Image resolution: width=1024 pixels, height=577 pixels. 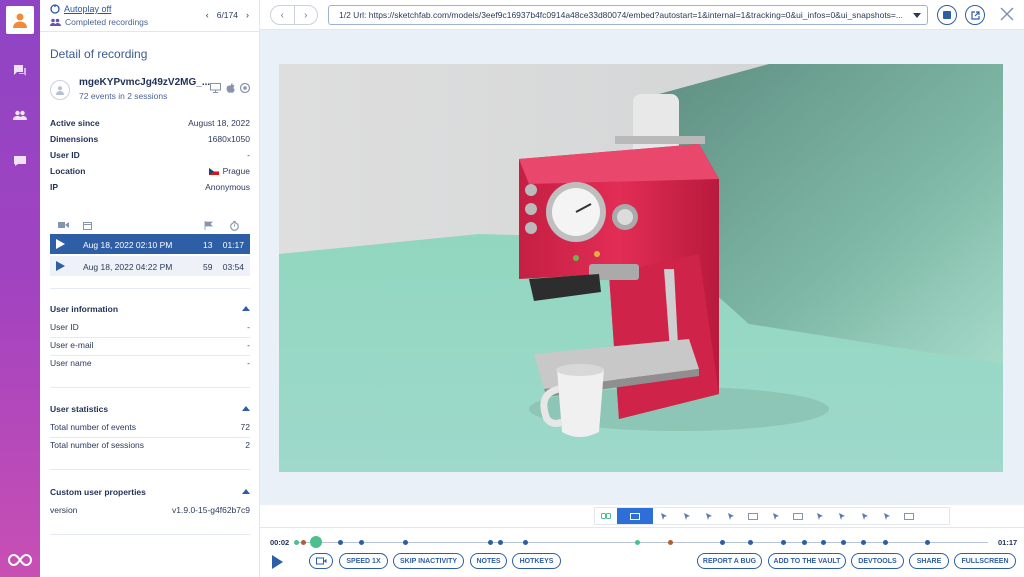 I want to click on detail-key: Active since, so click(x=75, y=123).